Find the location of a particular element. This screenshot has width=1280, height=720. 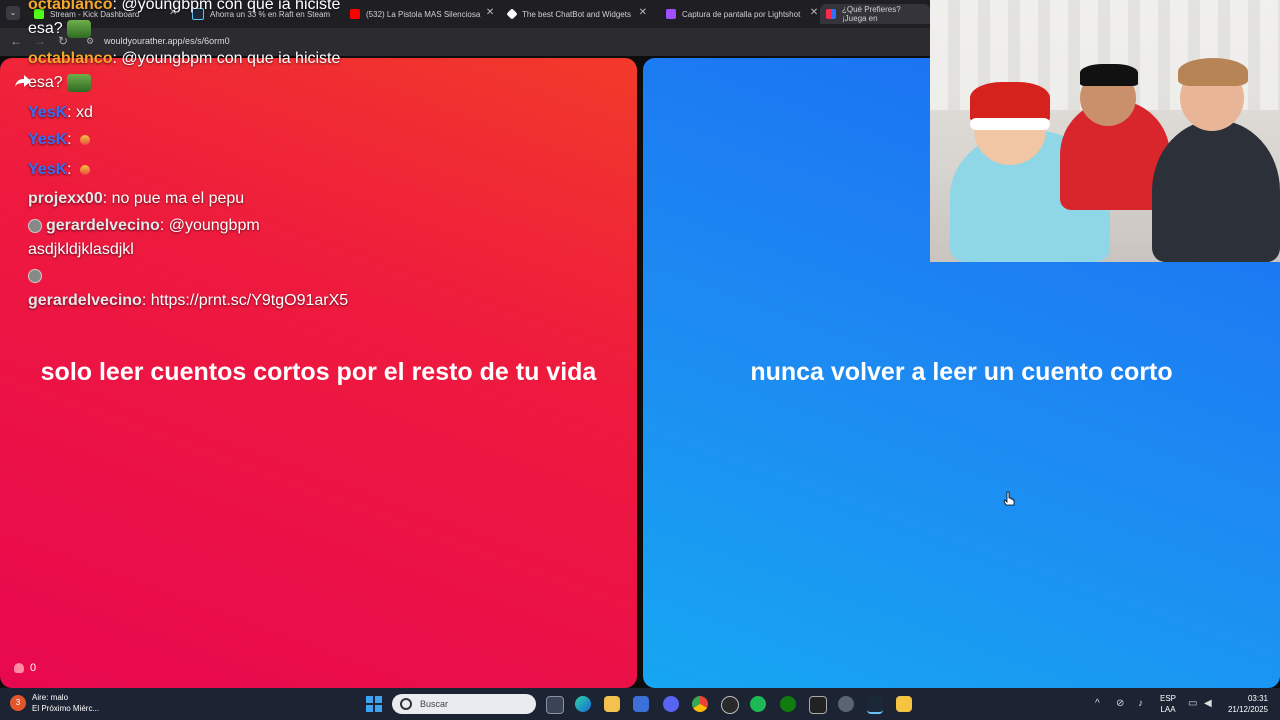

display-icon: ▭ is located at coordinates (1192, 703).